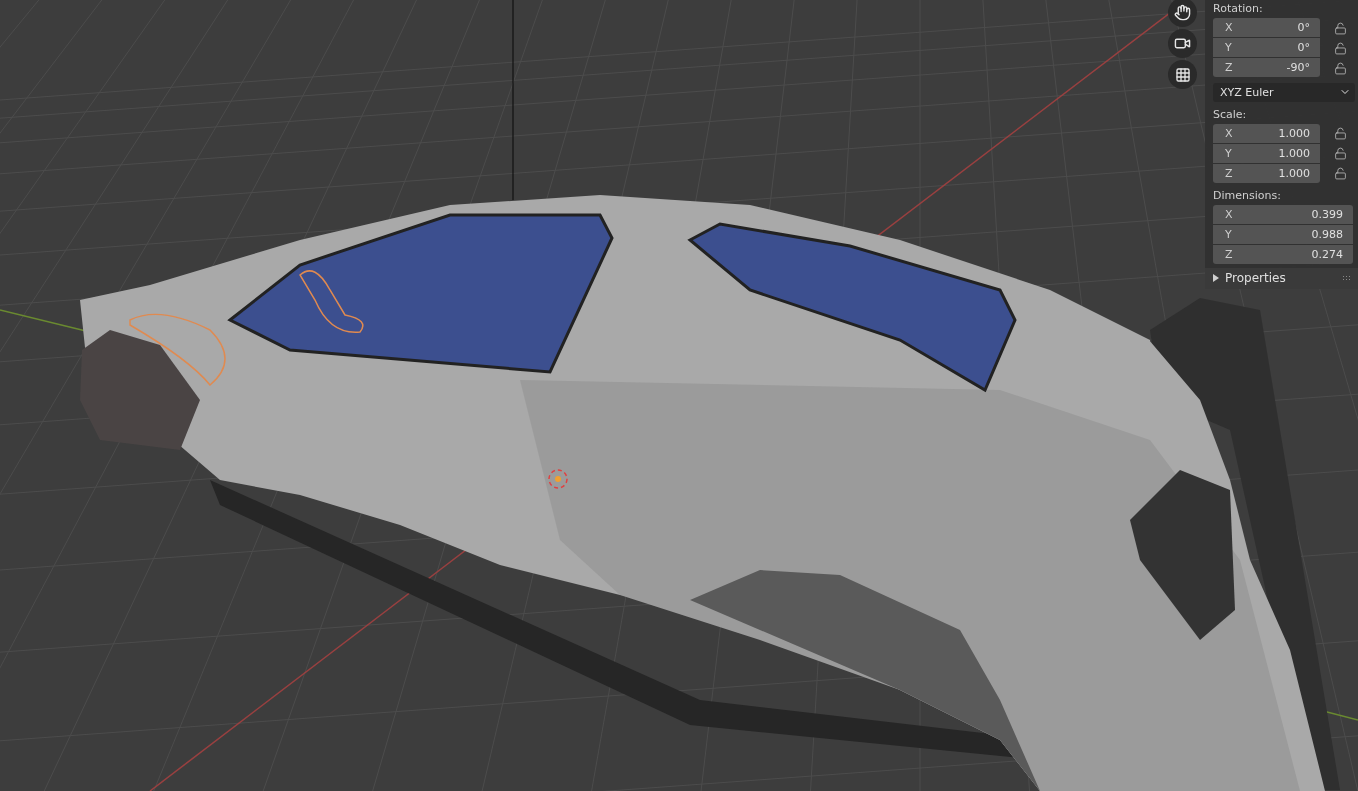 The image size is (1358, 791). I want to click on camera-view-button, so click(1182, 43).